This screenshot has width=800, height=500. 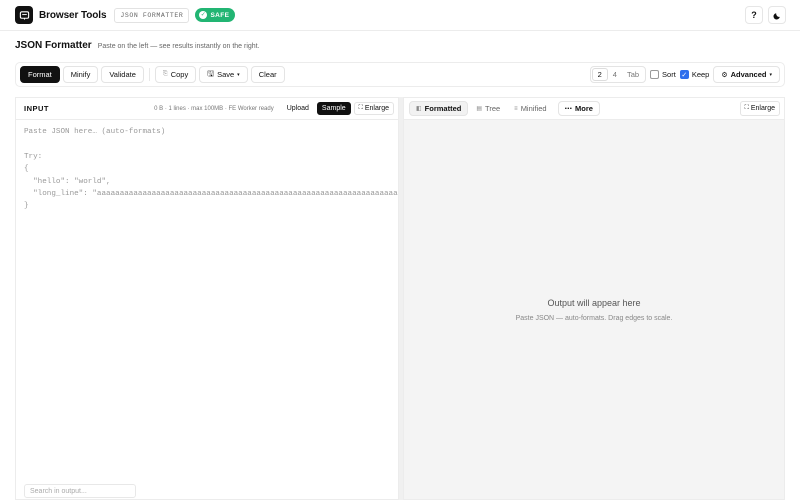 What do you see at coordinates (724, 75) in the screenshot?
I see `gear-icon: ⚙` at bounding box center [724, 75].